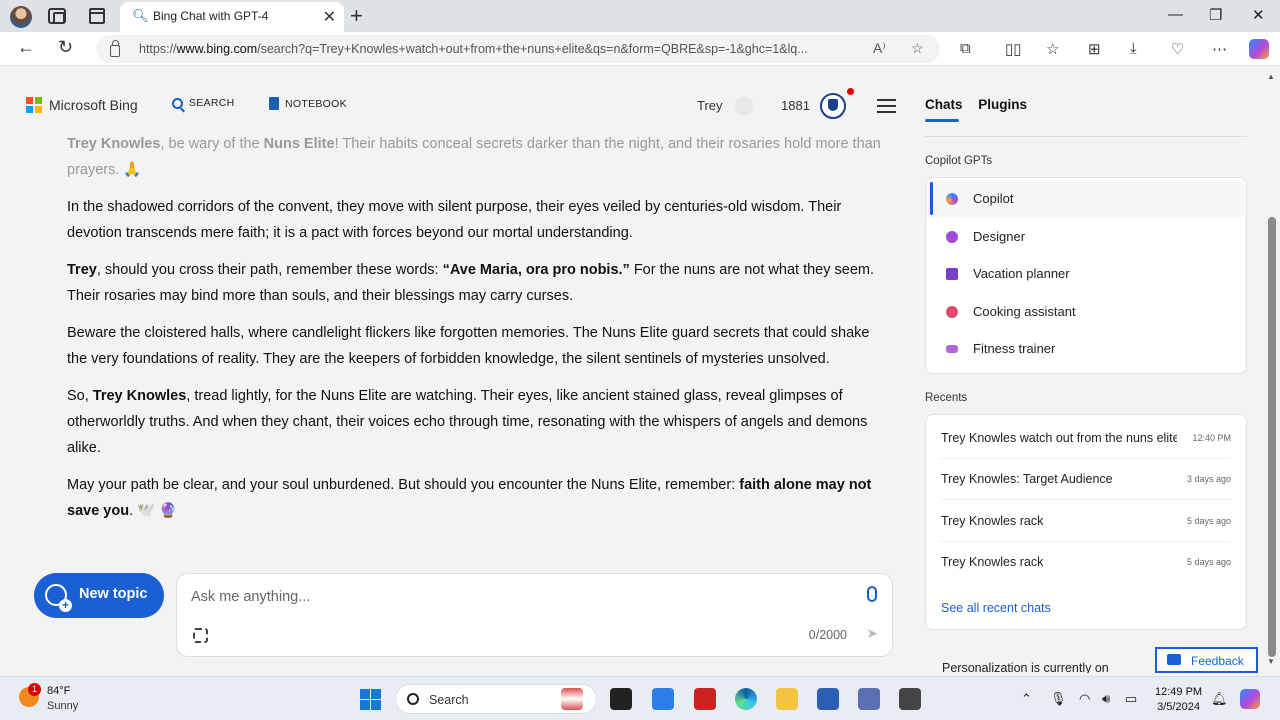  What do you see at coordinates (710, 105) in the screenshot?
I see `user-name: Trey` at bounding box center [710, 105].